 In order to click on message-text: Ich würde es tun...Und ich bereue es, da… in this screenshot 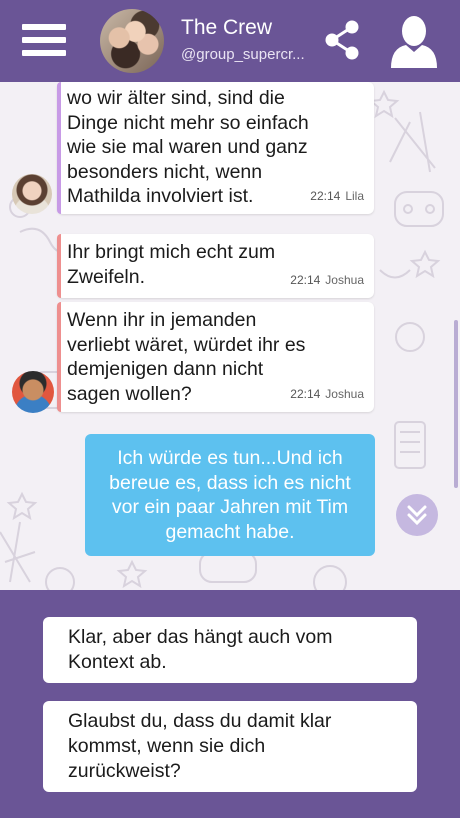, I will do `click(230, 495)`.